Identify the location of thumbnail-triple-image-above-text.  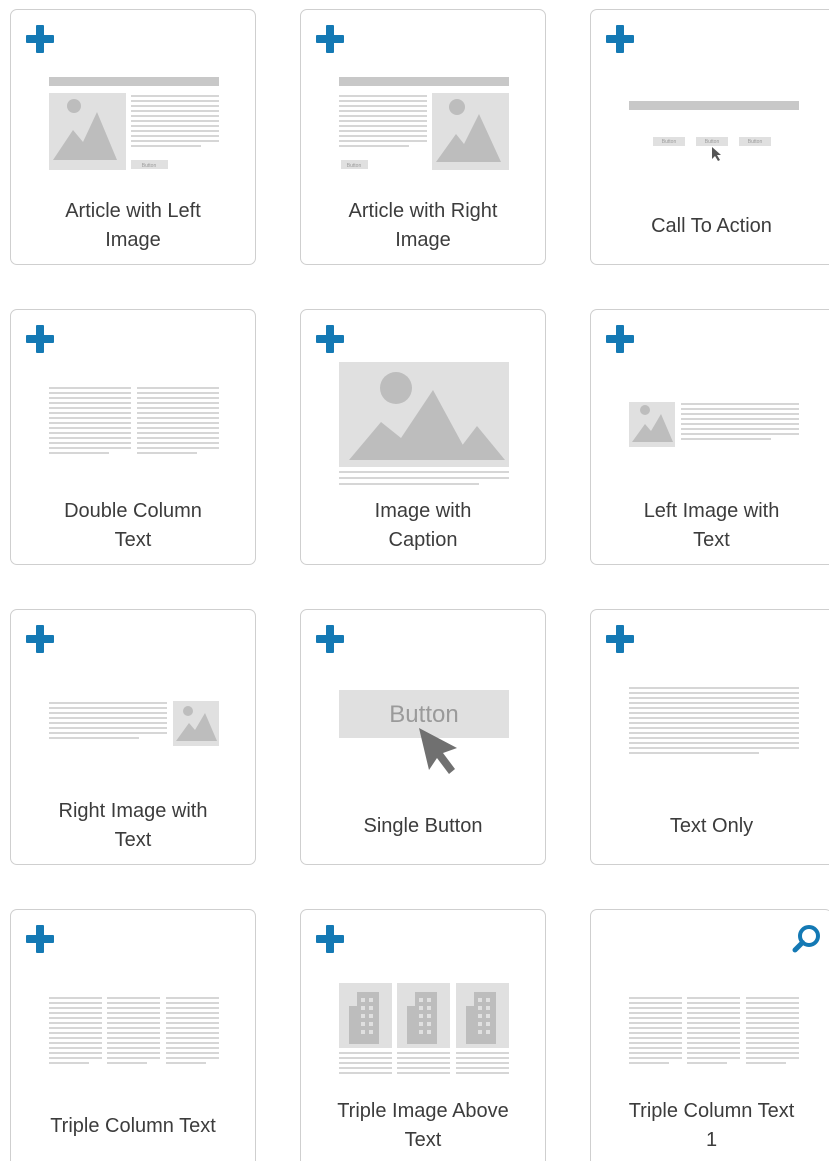
(424, 1028).